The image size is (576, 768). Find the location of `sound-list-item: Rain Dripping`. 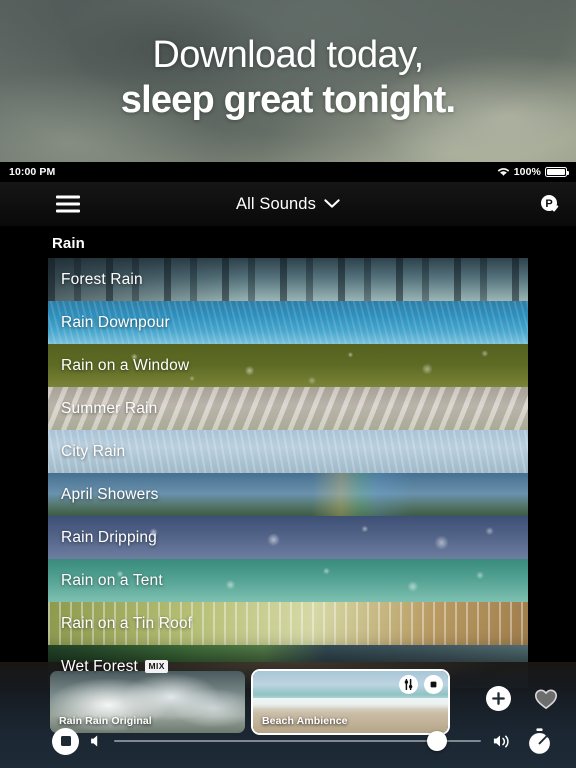

sound-list-item: Rain Dripping is located at coordinates (288, 537).